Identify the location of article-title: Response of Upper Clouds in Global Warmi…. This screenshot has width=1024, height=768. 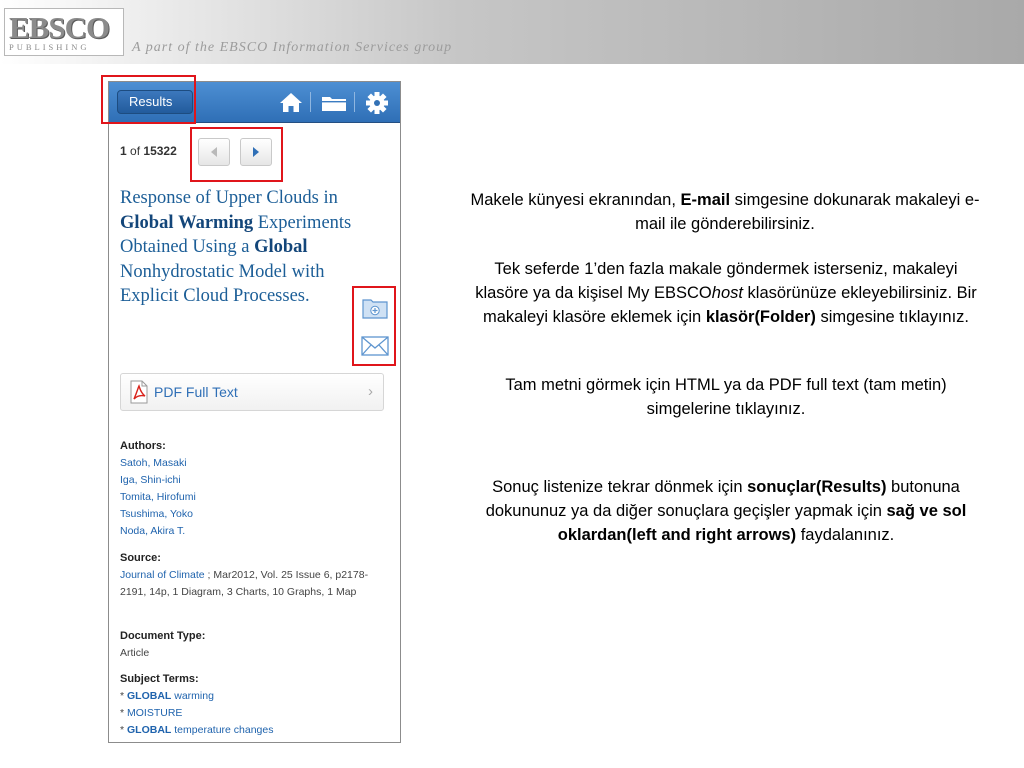
(245, 247).